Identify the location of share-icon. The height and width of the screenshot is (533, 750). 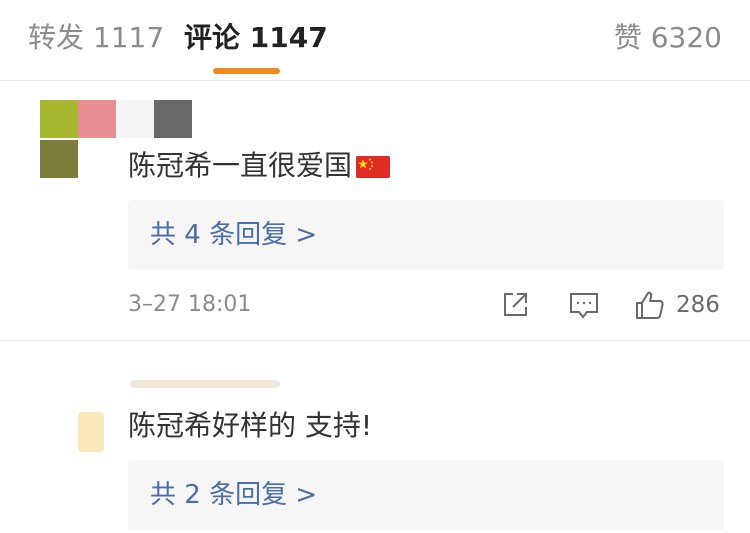
(515, 304).